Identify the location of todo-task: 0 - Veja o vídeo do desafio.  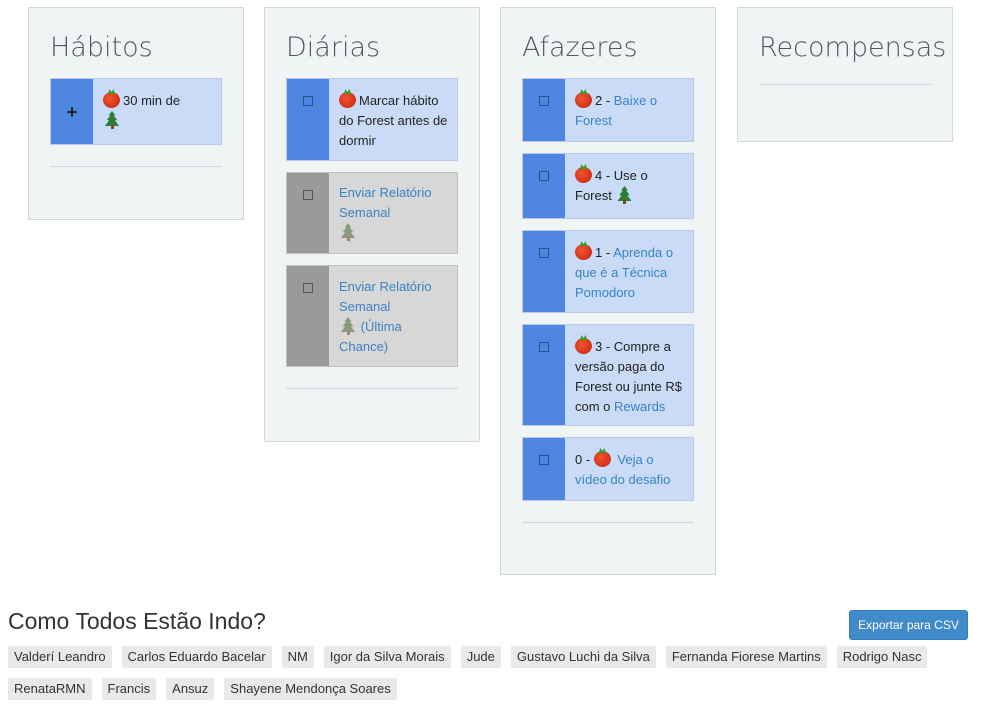
(608, 469).